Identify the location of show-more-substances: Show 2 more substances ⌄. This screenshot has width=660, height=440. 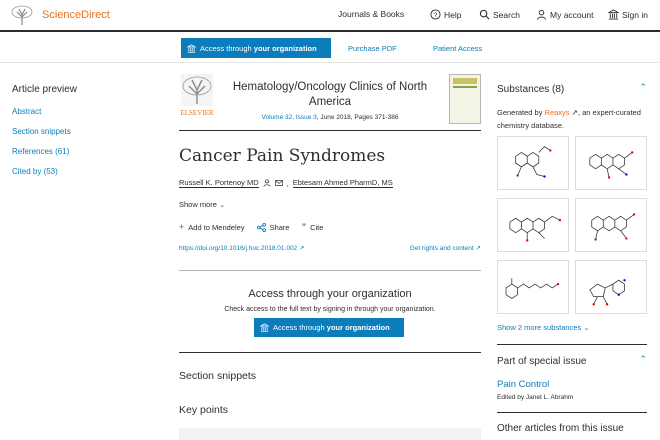
(543, 327).